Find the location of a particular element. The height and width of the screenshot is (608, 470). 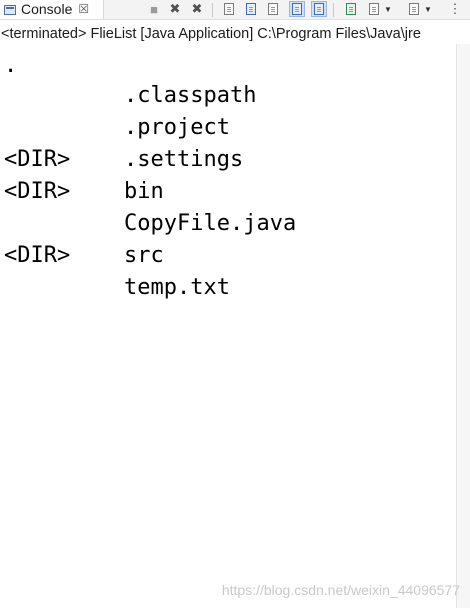

console-line: .classpath is located at coordinates (130, 96).